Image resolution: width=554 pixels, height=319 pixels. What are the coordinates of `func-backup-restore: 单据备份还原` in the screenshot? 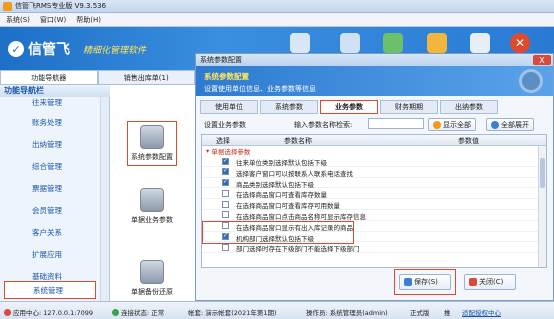 It's located at (152, 278).